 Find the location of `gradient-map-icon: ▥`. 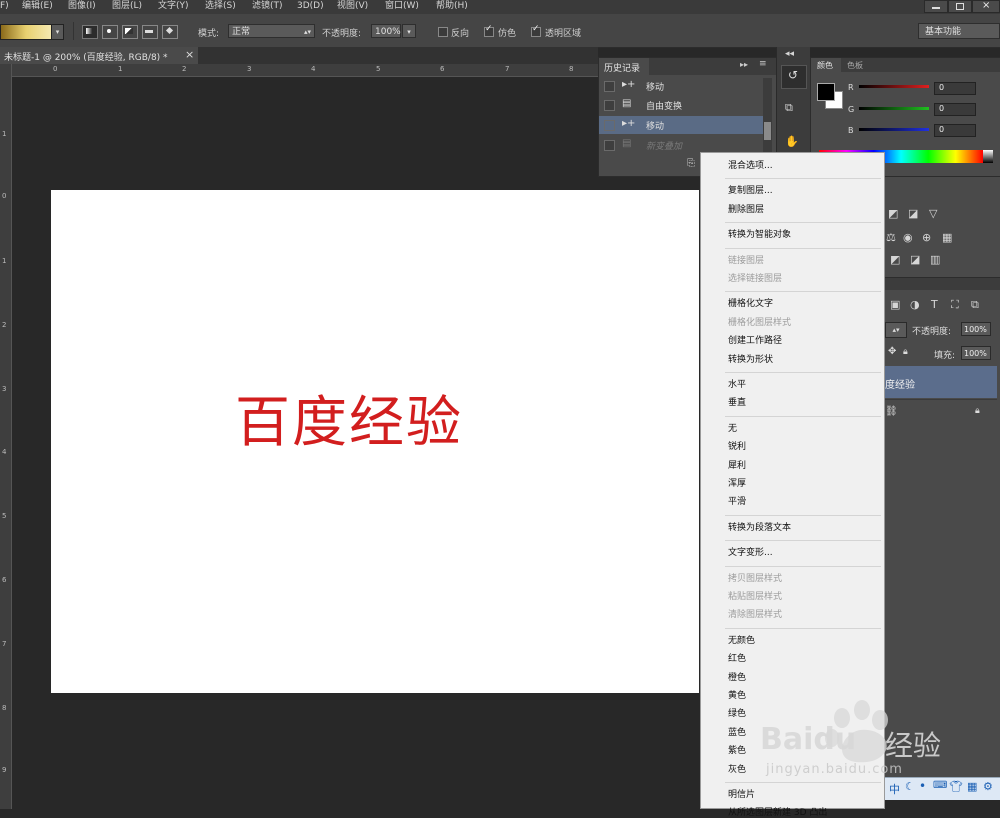

gradient-map-icon: ▥ is located at coordinates (935, 259).